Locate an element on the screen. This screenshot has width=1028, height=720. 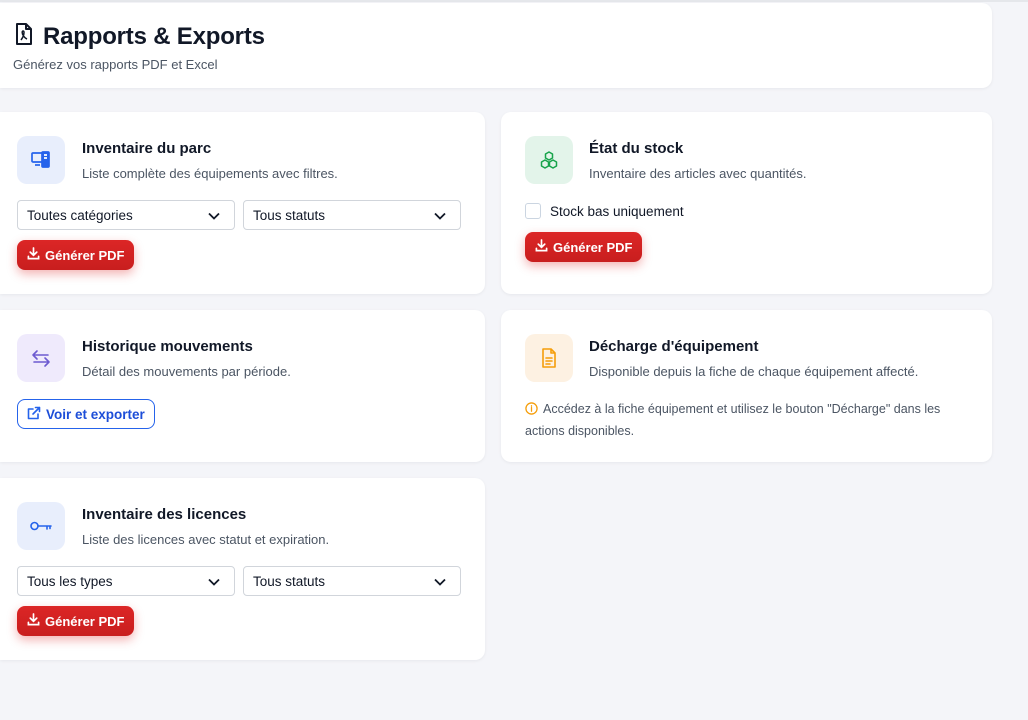
external-link-icon is located at coordinates (34, 414).